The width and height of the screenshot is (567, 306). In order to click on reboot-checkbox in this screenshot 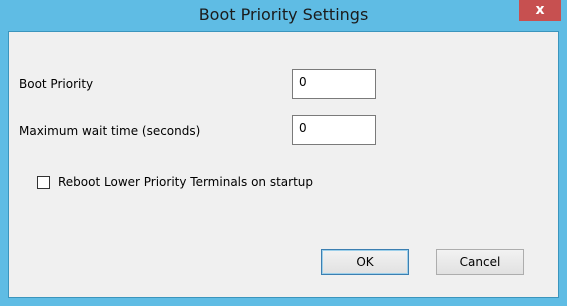, I will do `click(43, 182)`.